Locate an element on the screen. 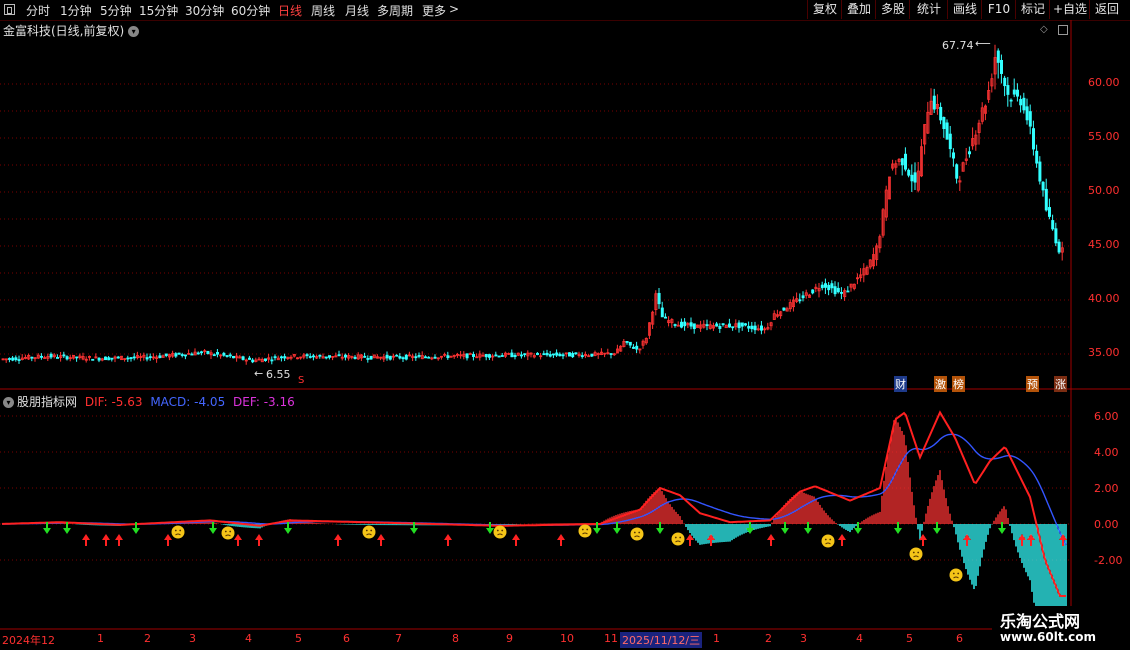 This screenshot has height=650, width=1130. high-price-label: 67.74 is located at coordinates (958, 45).